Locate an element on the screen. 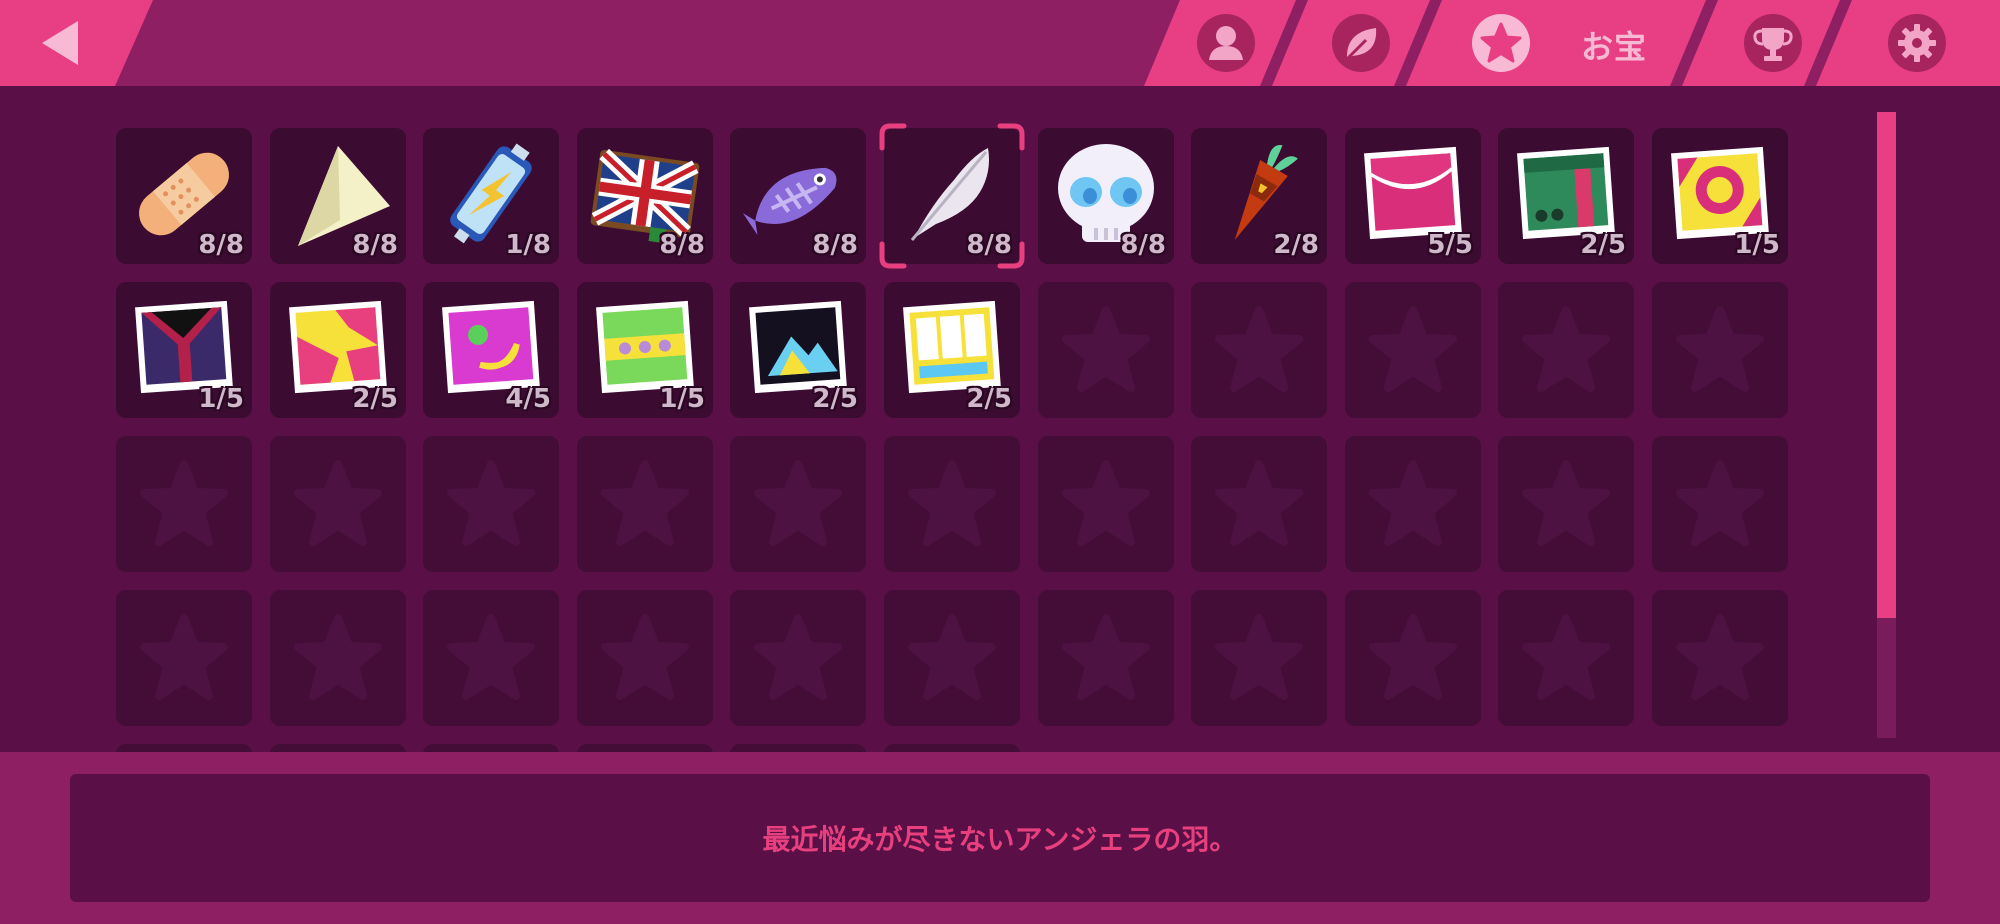 This screenshot has width=2000, height=924. item-slot-photo-green-door: 2/5 is located at coordinates (1566, 196).